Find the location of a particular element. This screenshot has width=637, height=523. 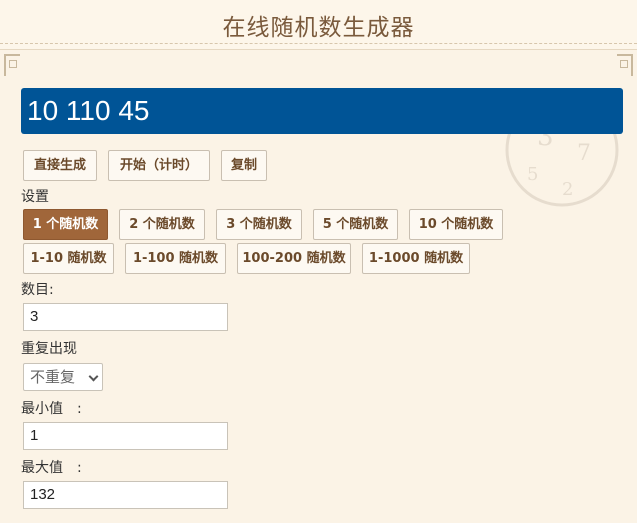

repeat-select: 不重复 is located at coordinates (63, 377).